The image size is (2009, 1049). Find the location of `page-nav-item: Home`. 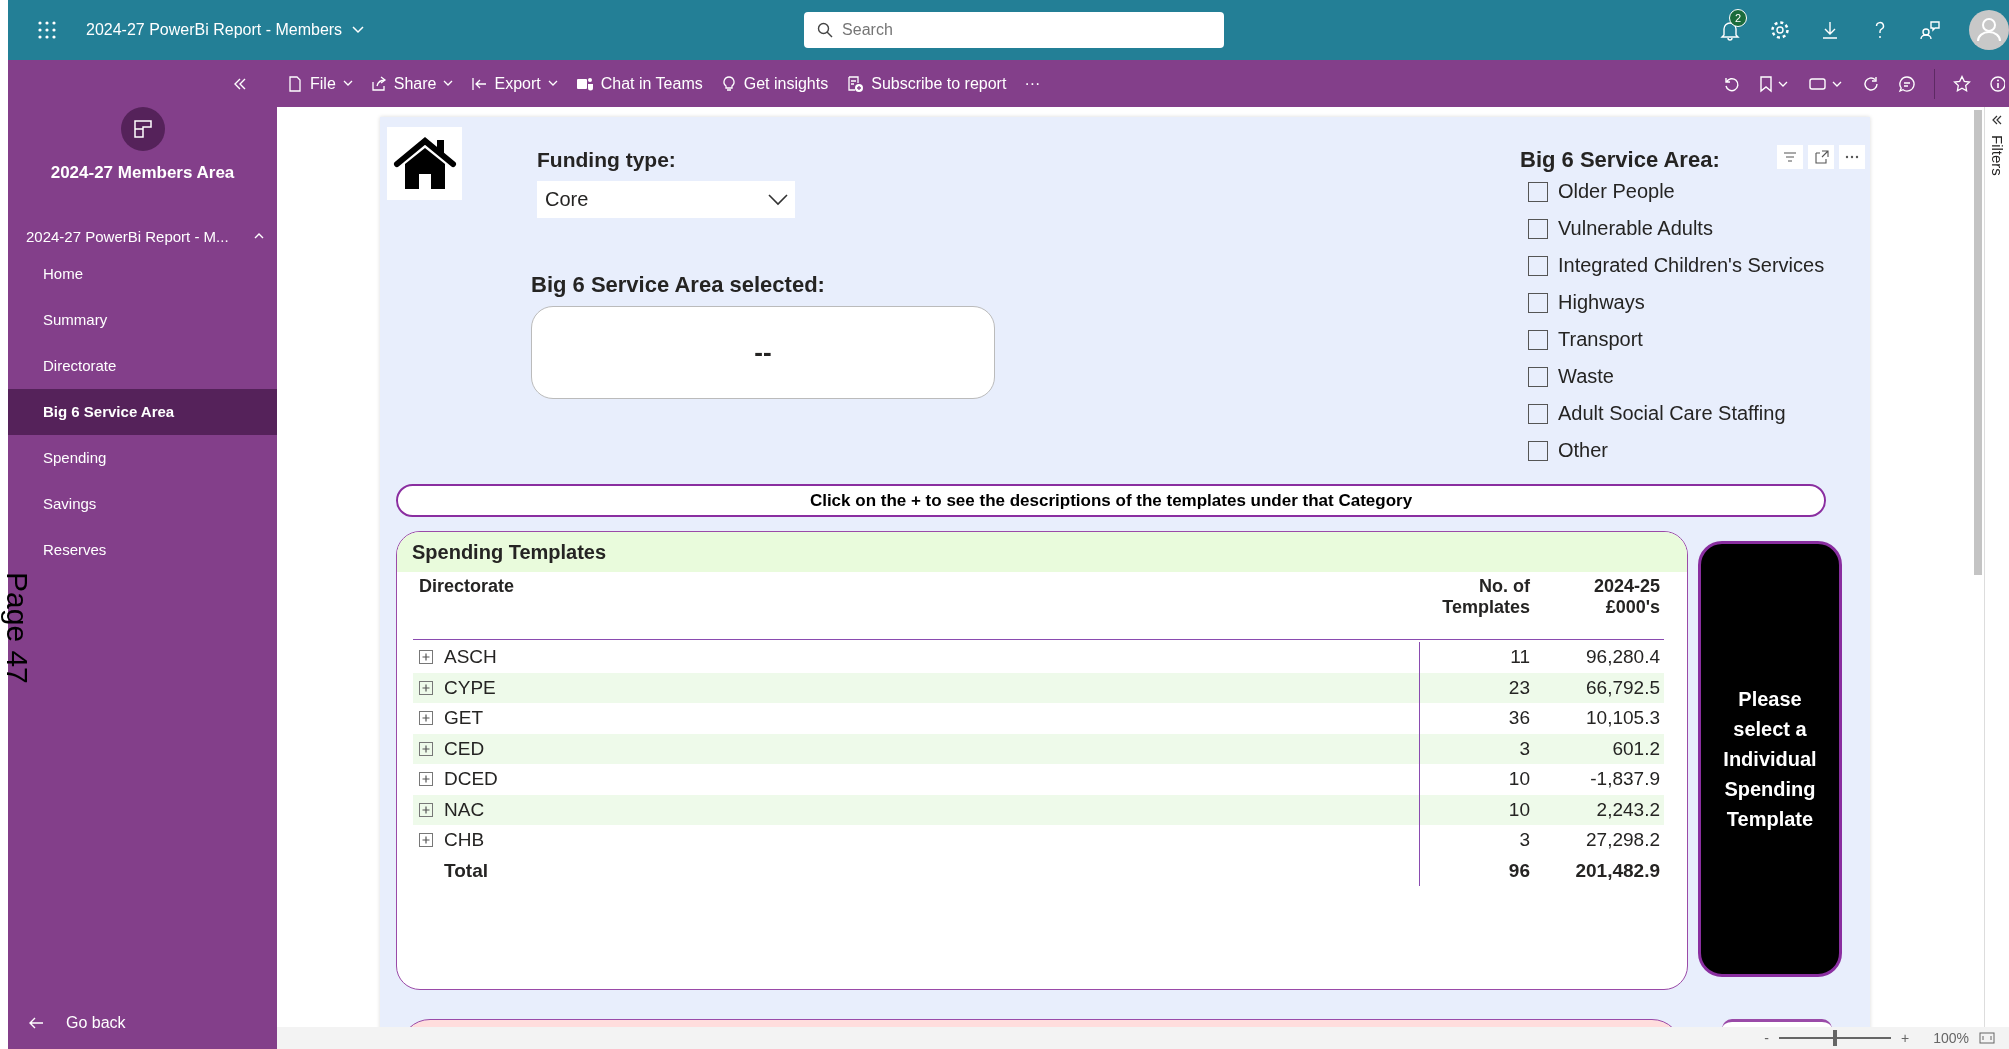

page-nav-item: Home is located at coordinates (142, 274).